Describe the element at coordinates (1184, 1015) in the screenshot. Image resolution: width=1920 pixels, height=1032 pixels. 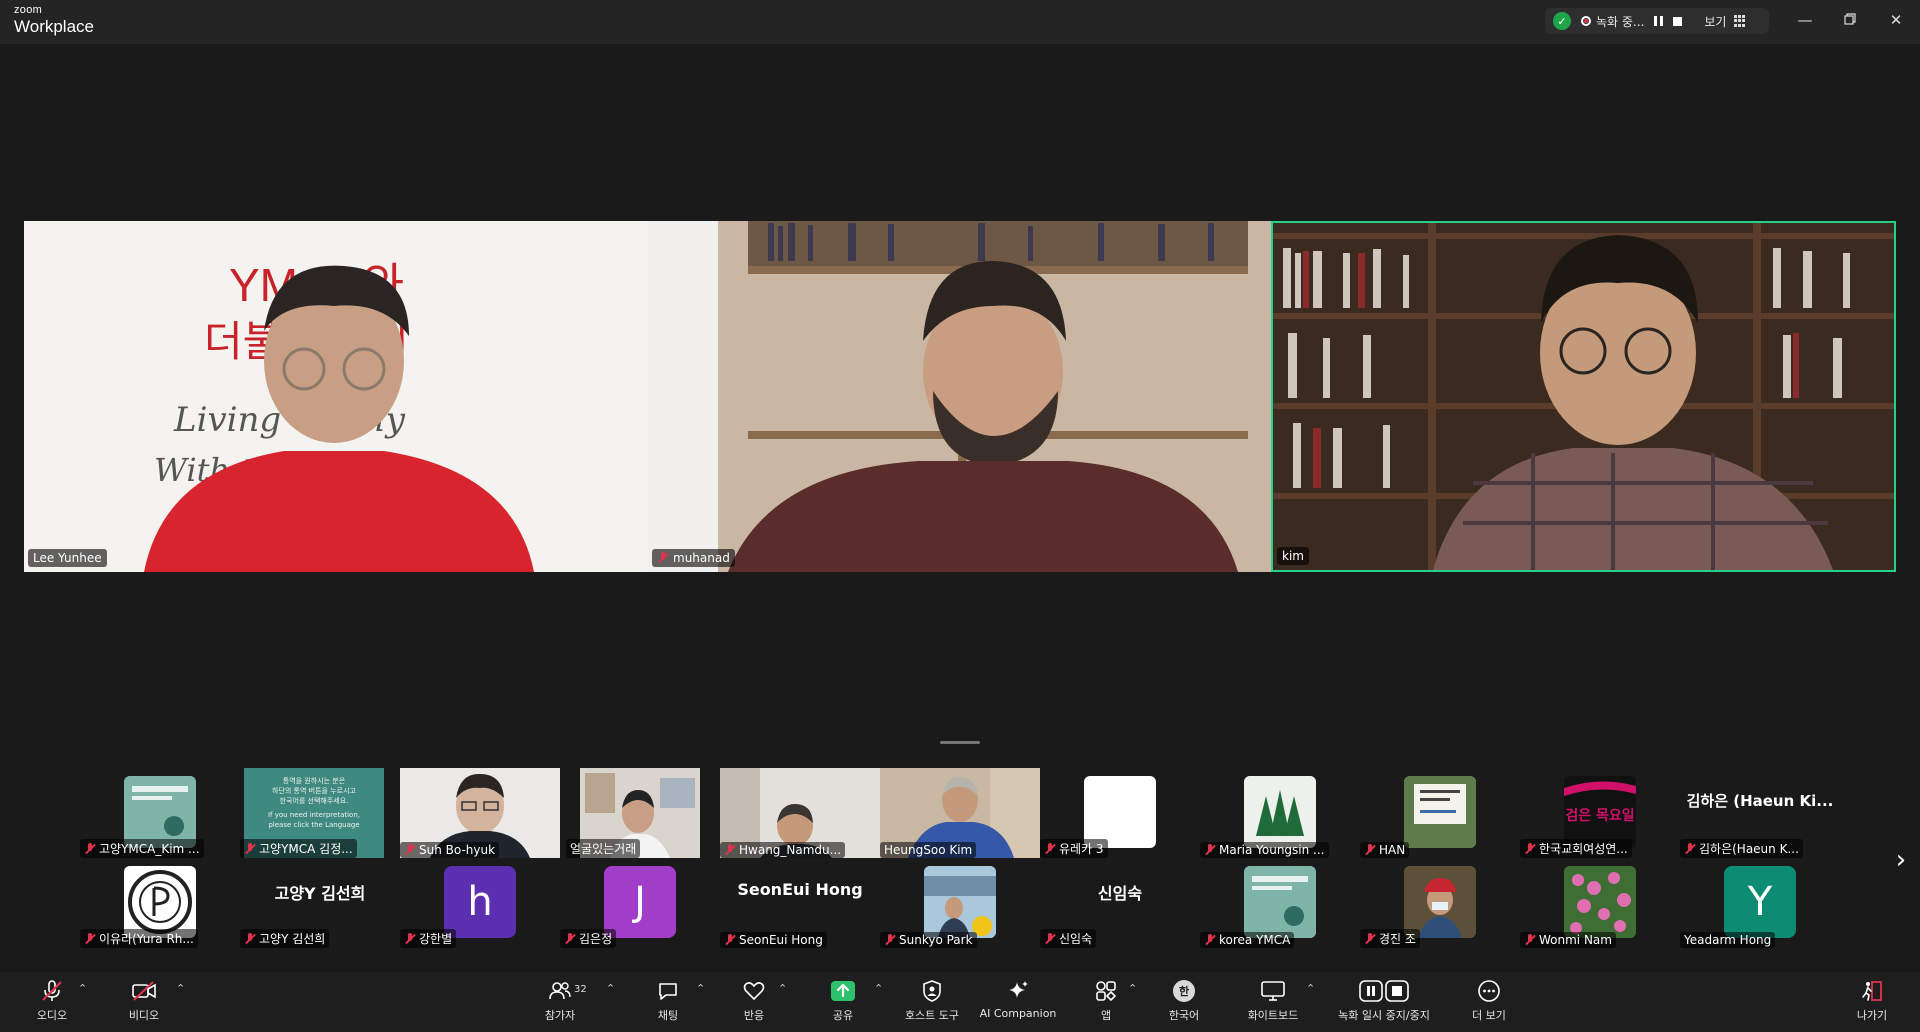
I see `language-label: 한국어` at that location.